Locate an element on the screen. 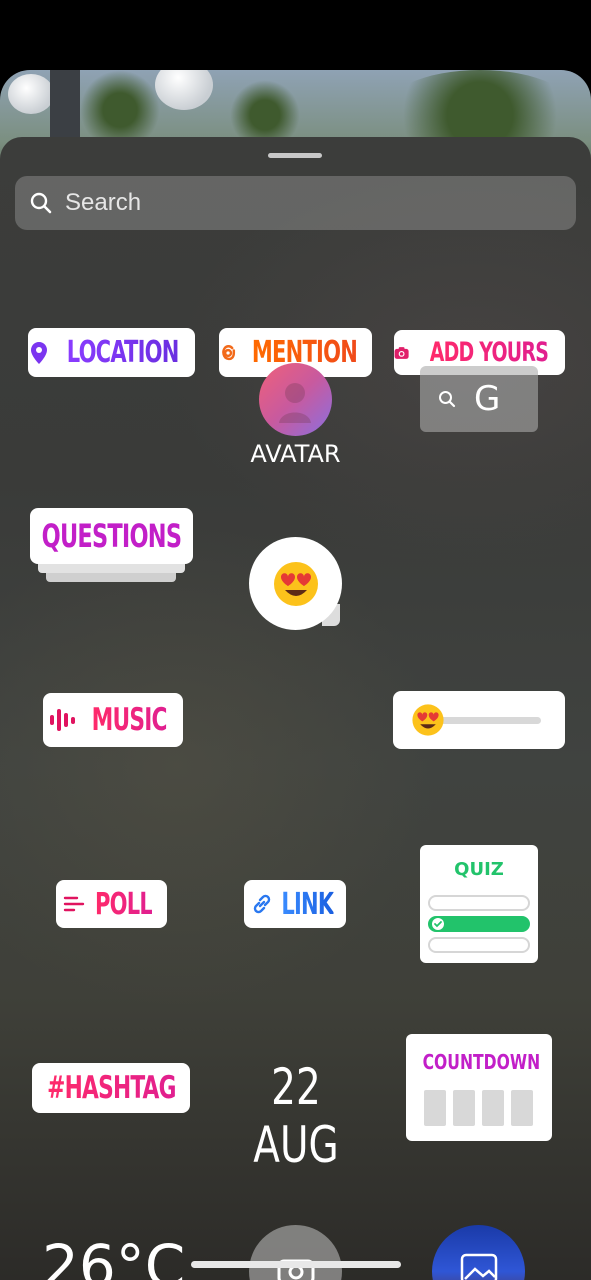  poll-label: POLL is located at coordinates (123, 904).